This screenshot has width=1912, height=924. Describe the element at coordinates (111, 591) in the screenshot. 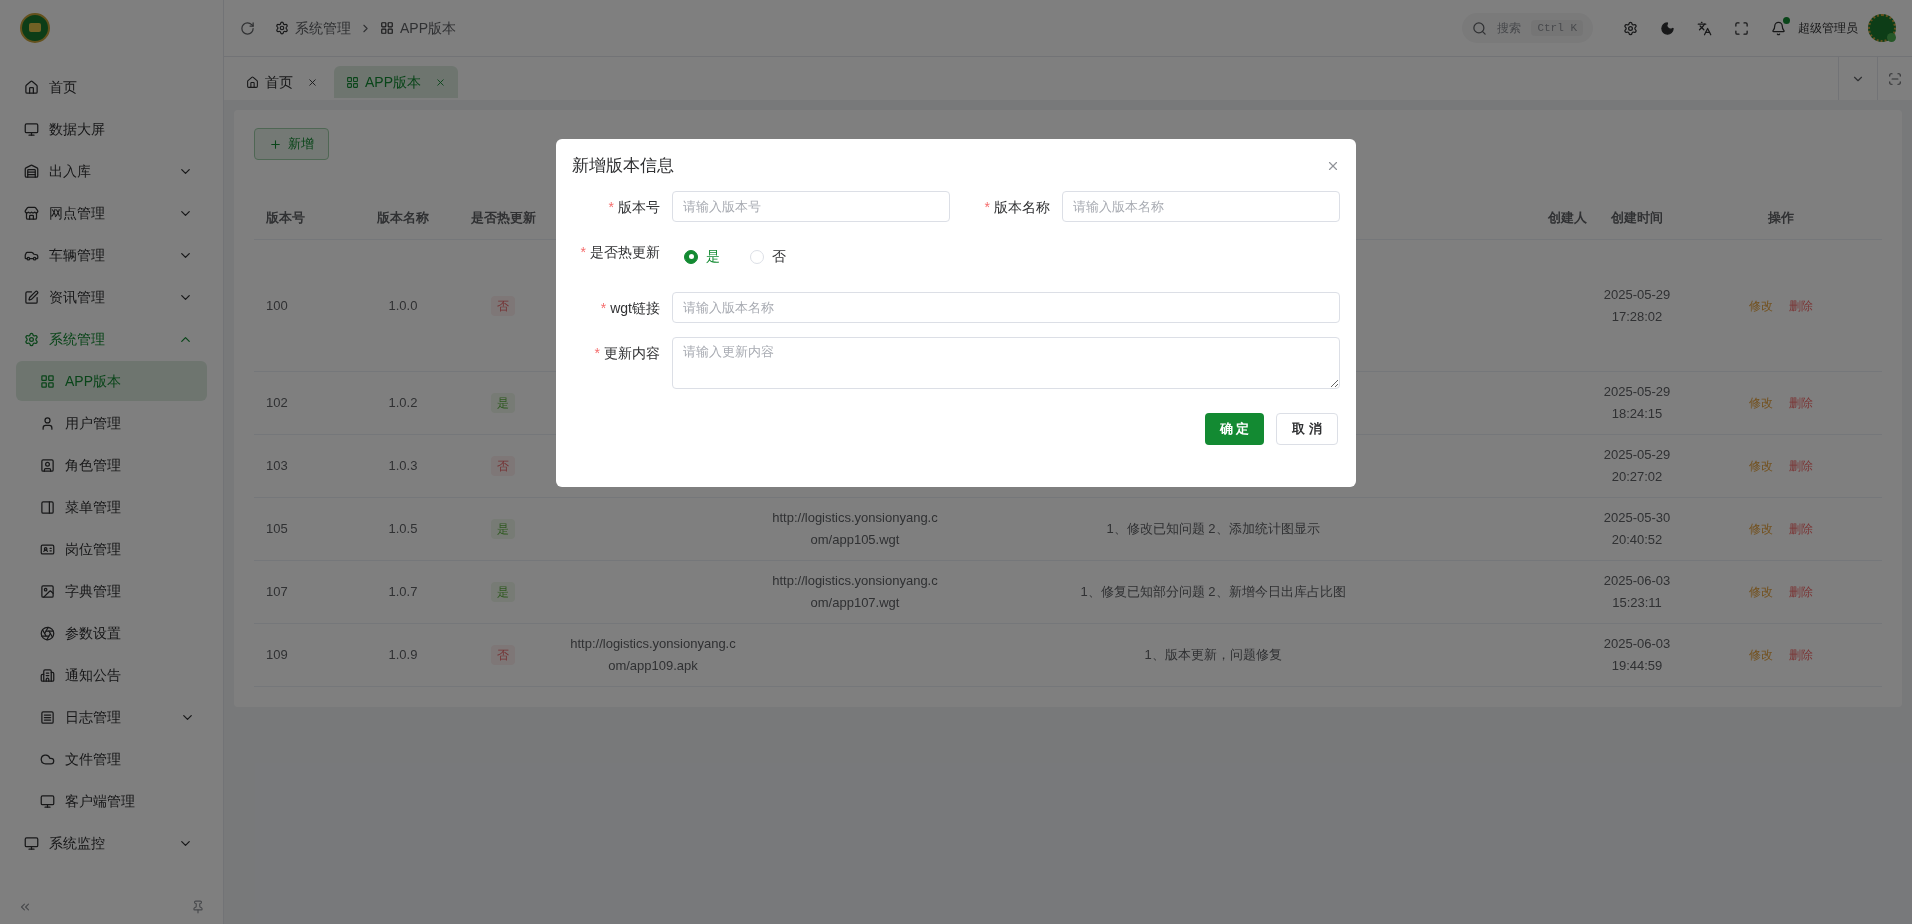

I see `sidebar-item: 字典管理` at that location.